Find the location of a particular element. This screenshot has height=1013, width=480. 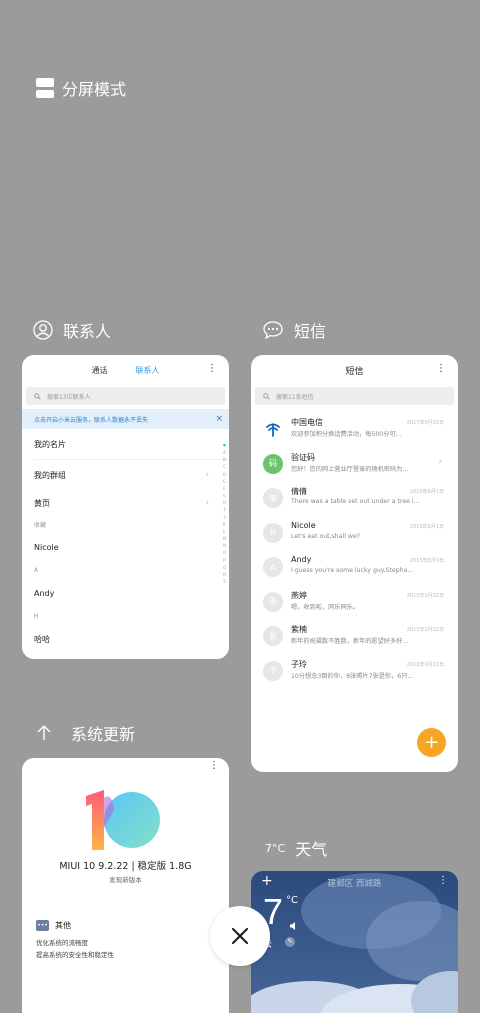

close-icon is located at coordinates (240, 936).